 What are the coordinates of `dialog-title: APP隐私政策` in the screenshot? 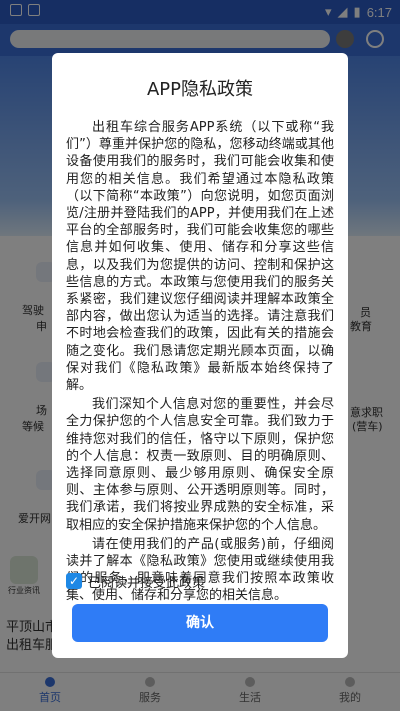 It's located at (200, 89).